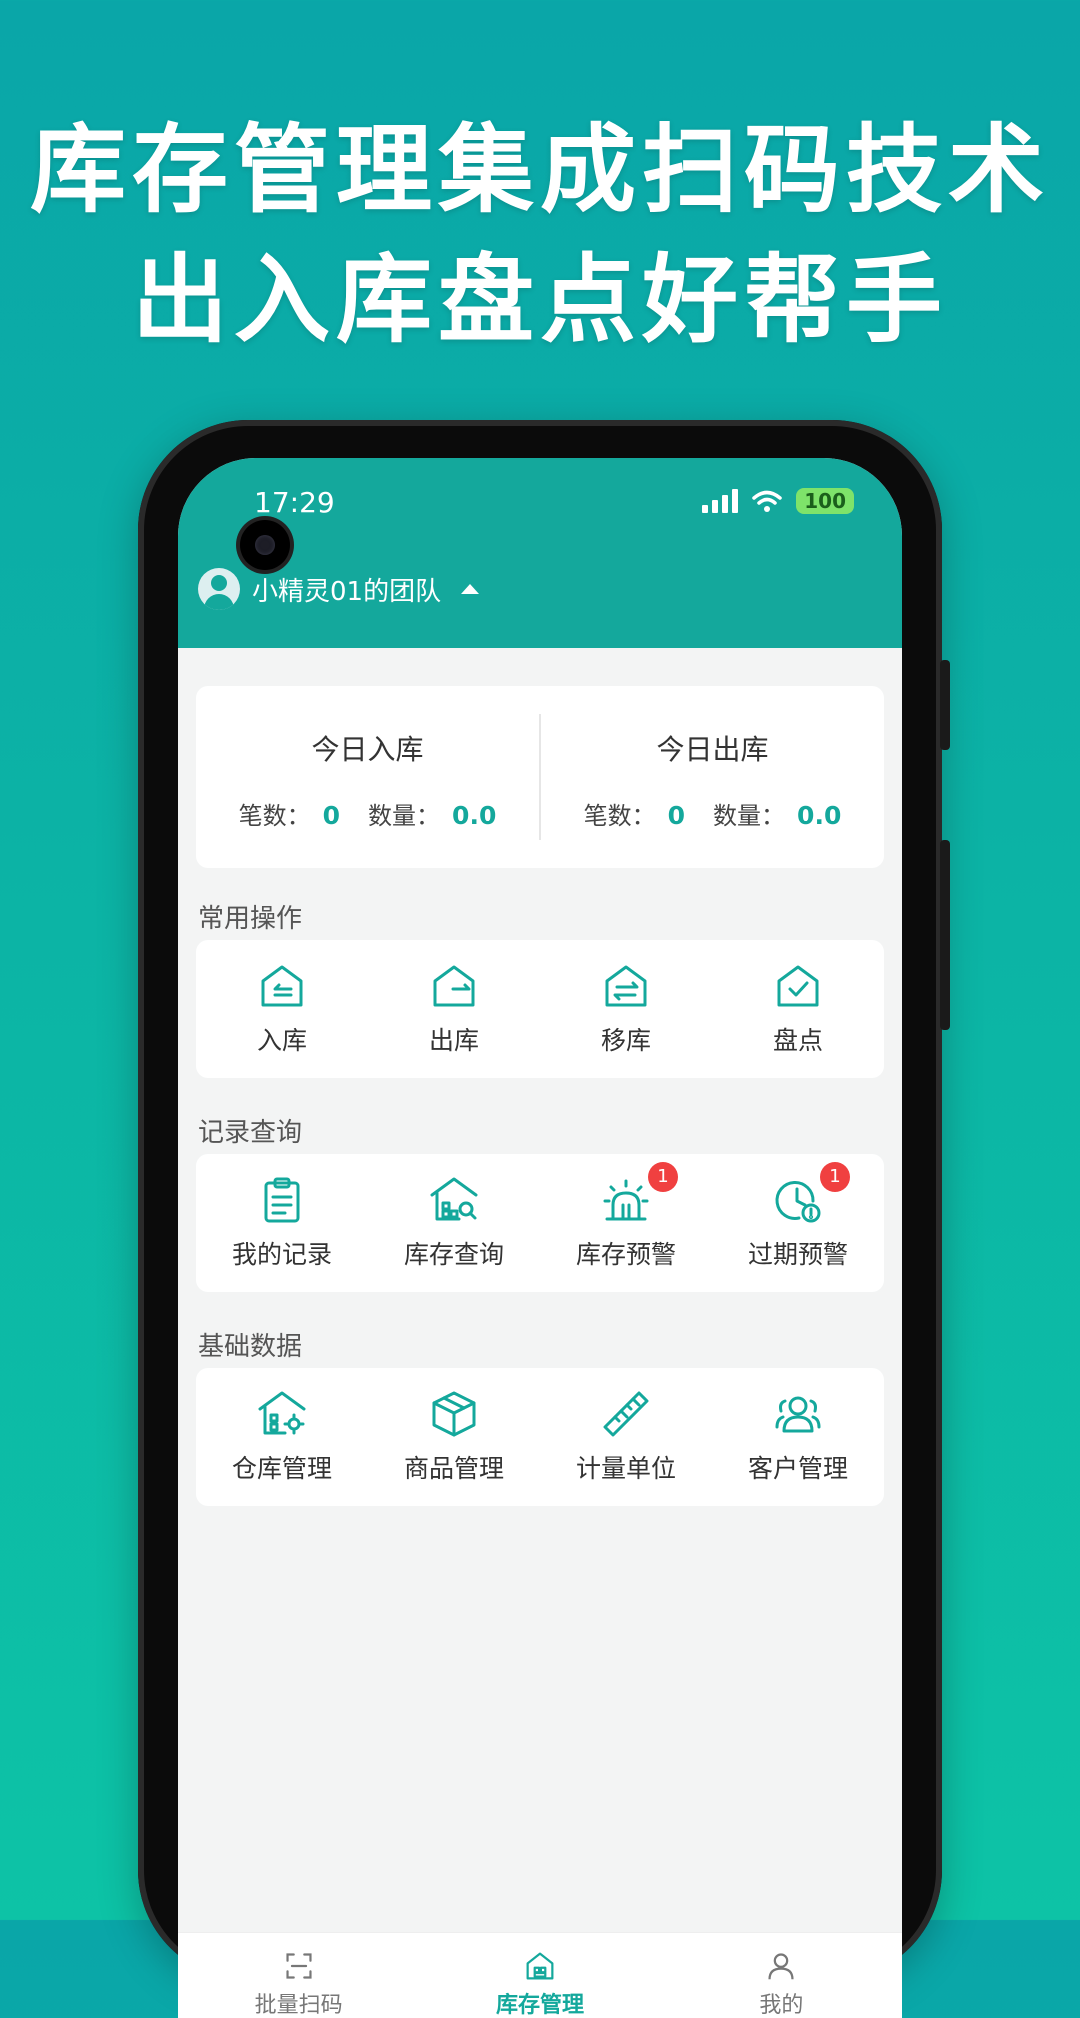 Image resolution: width=1080 pixels, height=2018 pixels. What do you see at coordinates (798, 1437) in the screenshot?
I see `customer-management: 客户管理` at bounding box center [798, 1437].